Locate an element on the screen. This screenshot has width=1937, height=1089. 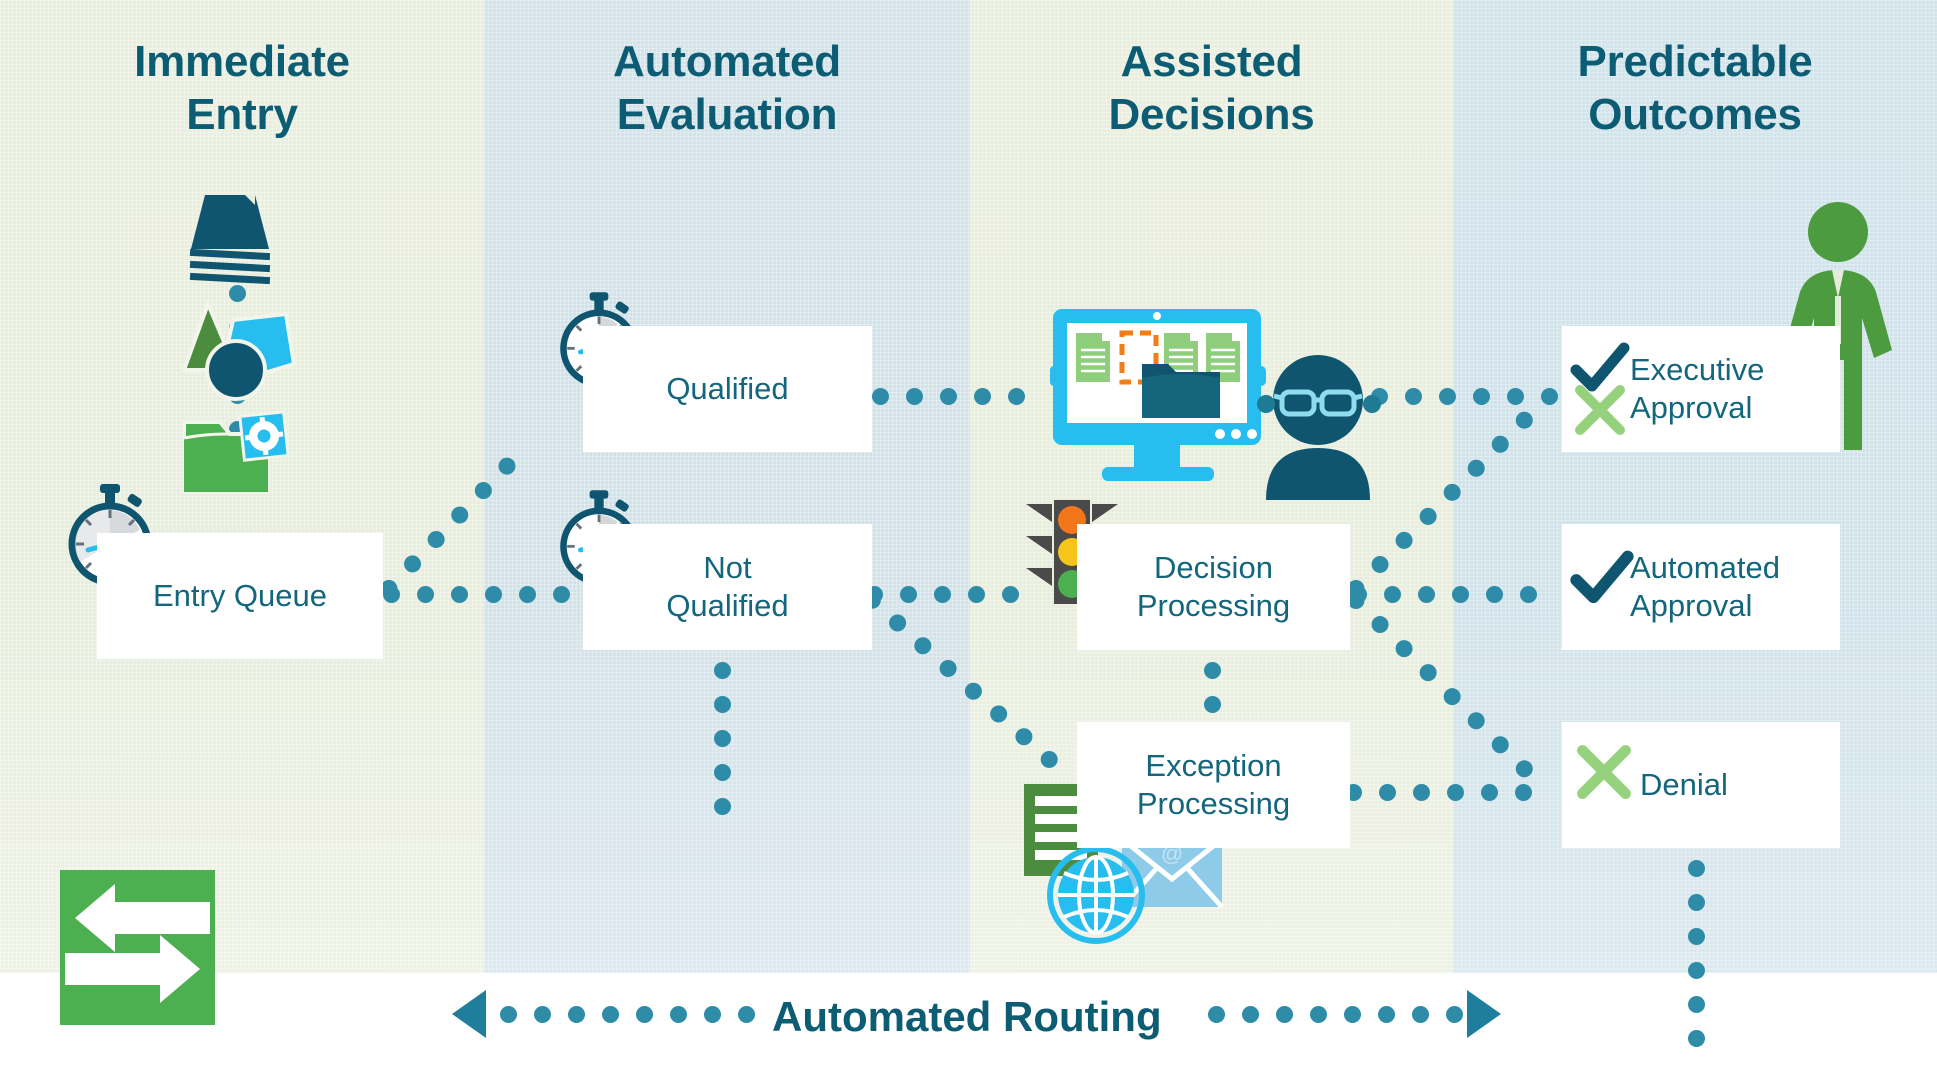
column-heading-predictable-outcomes: Predictable Outcomes is located at coordinates (1695, 89).